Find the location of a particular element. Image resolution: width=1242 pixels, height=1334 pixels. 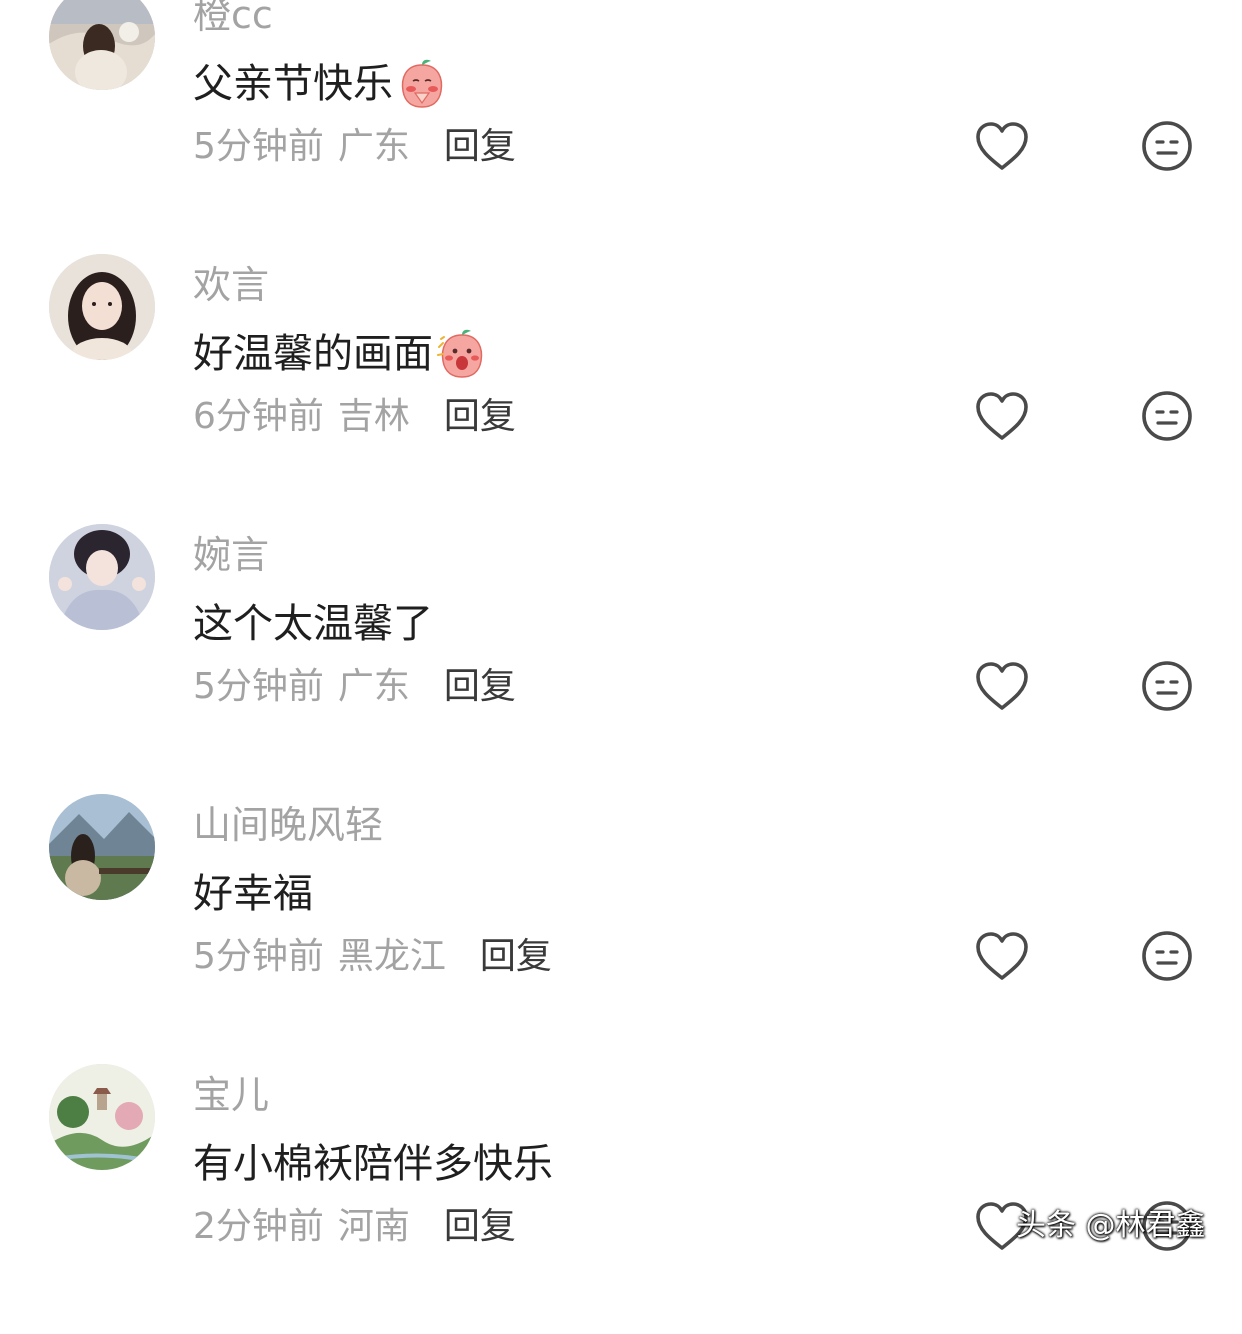

username: 橙cc is located at coordinates (233, 20).